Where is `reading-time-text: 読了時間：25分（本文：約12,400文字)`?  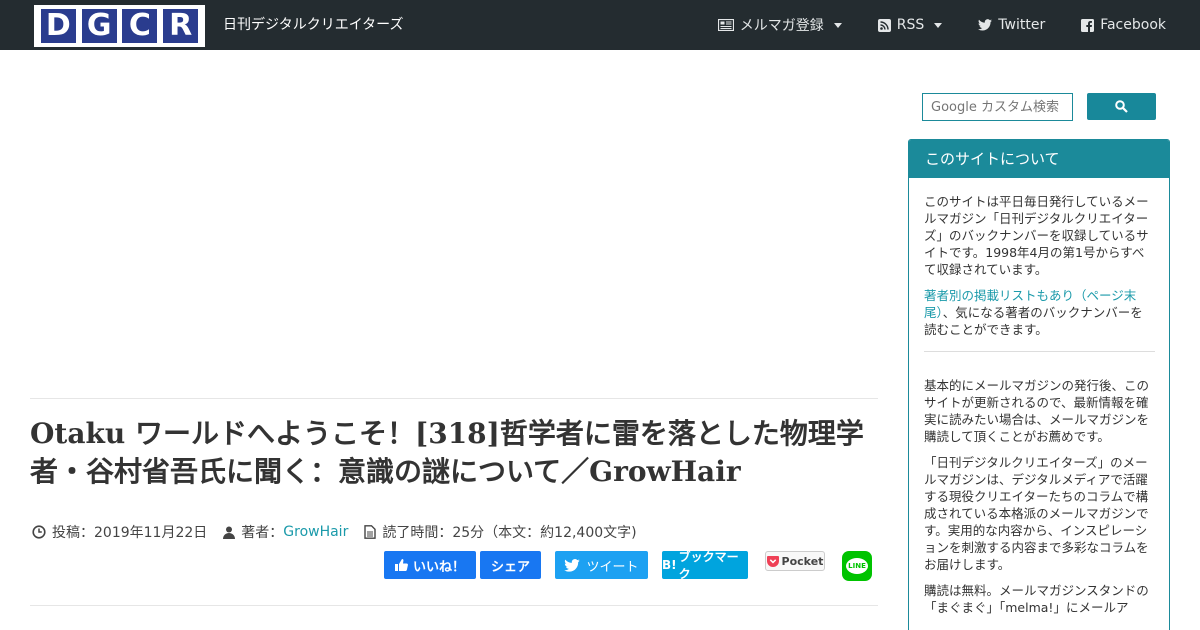
reading-time-text: 読了時間：25分（本文：約12,400文字) is located at coordinates (509, 533).